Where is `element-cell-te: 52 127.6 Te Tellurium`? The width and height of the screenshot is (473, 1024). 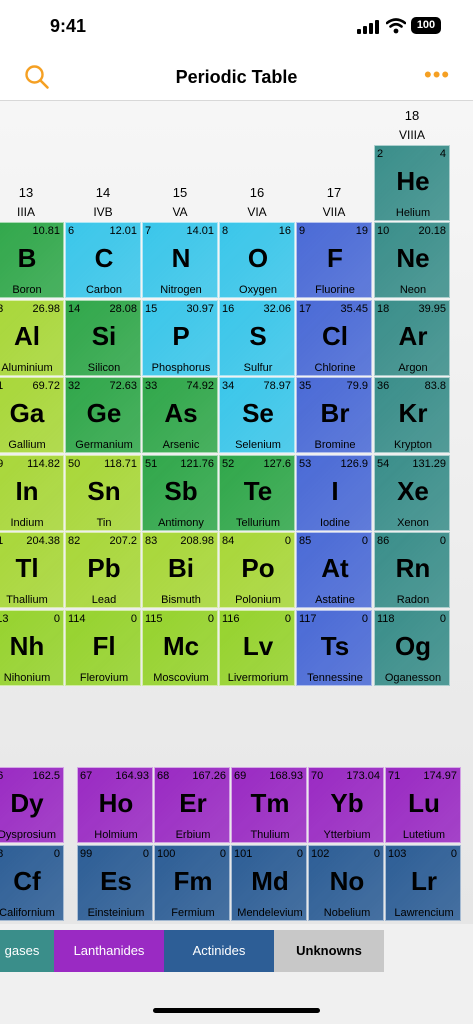
element-cell-te: 52 127.6 Te Tellurium is located at coordinates (257, 493).